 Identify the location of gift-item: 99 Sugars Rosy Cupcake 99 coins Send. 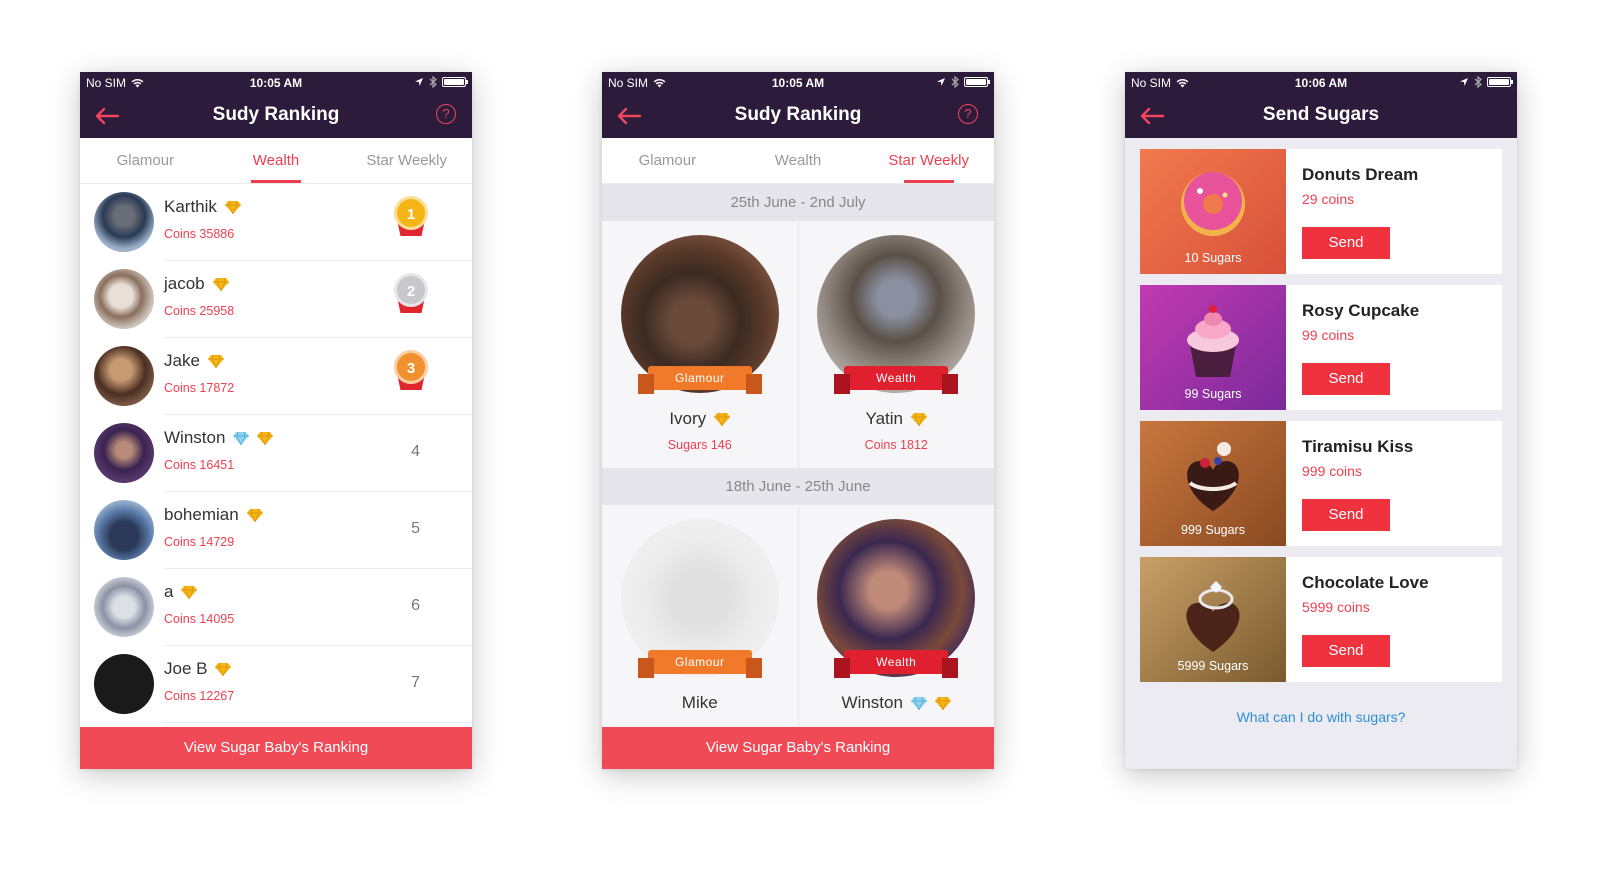
(1321, 347).